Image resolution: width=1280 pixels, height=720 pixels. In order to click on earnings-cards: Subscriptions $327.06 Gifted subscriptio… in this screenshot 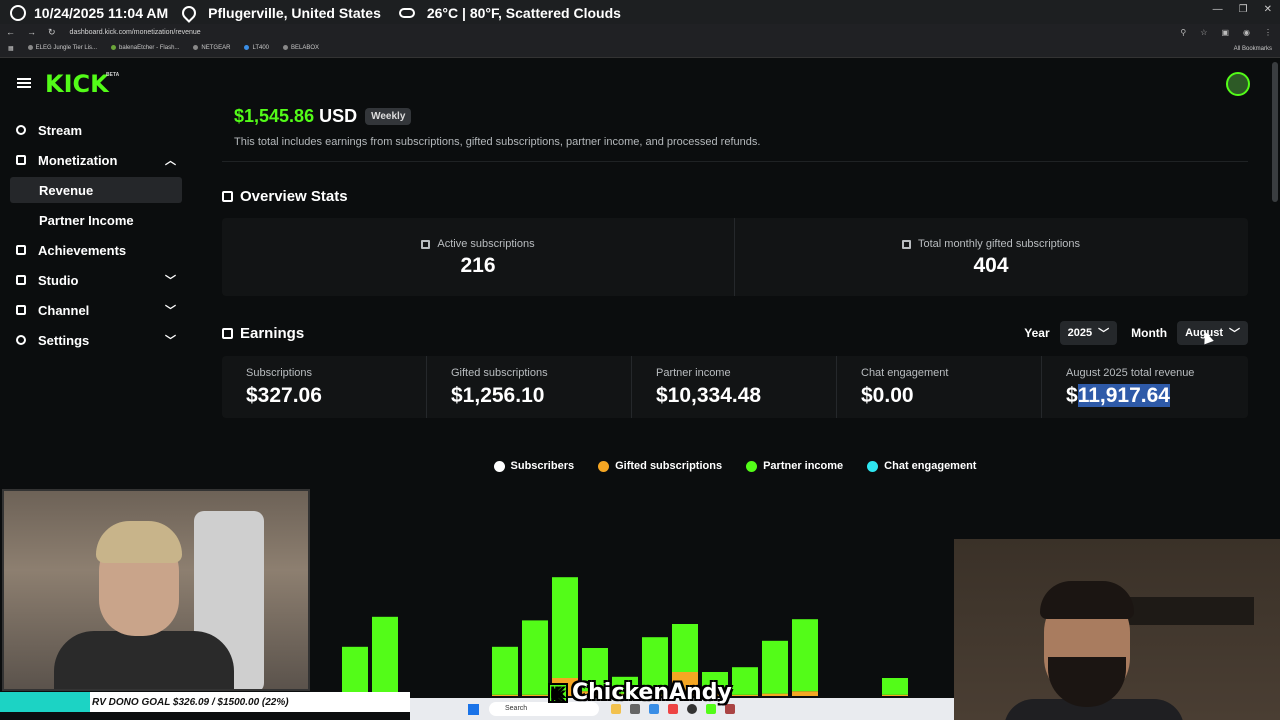, I will do `click(735, 387)`.